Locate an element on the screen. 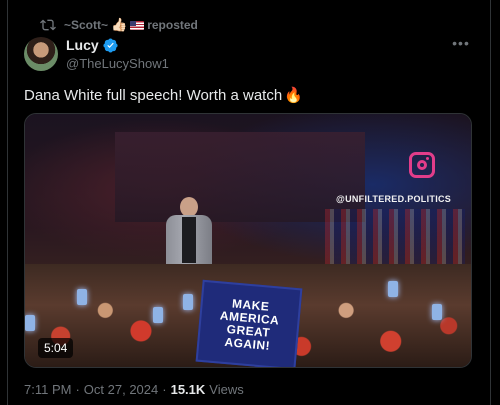  us-flag-icon is located at coordinates (137, 25).